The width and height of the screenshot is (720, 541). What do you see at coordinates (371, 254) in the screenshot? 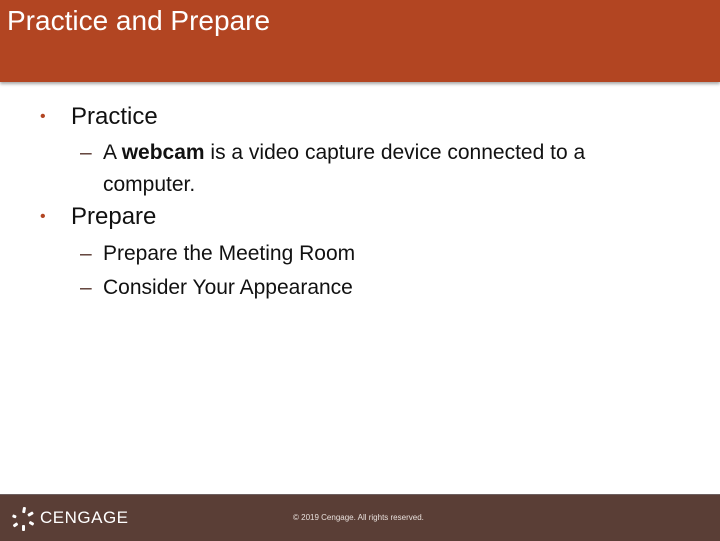
I see `sub-bullet-meeting-room: – Prepare the Meeting Room` at bounding box center [371, 254].